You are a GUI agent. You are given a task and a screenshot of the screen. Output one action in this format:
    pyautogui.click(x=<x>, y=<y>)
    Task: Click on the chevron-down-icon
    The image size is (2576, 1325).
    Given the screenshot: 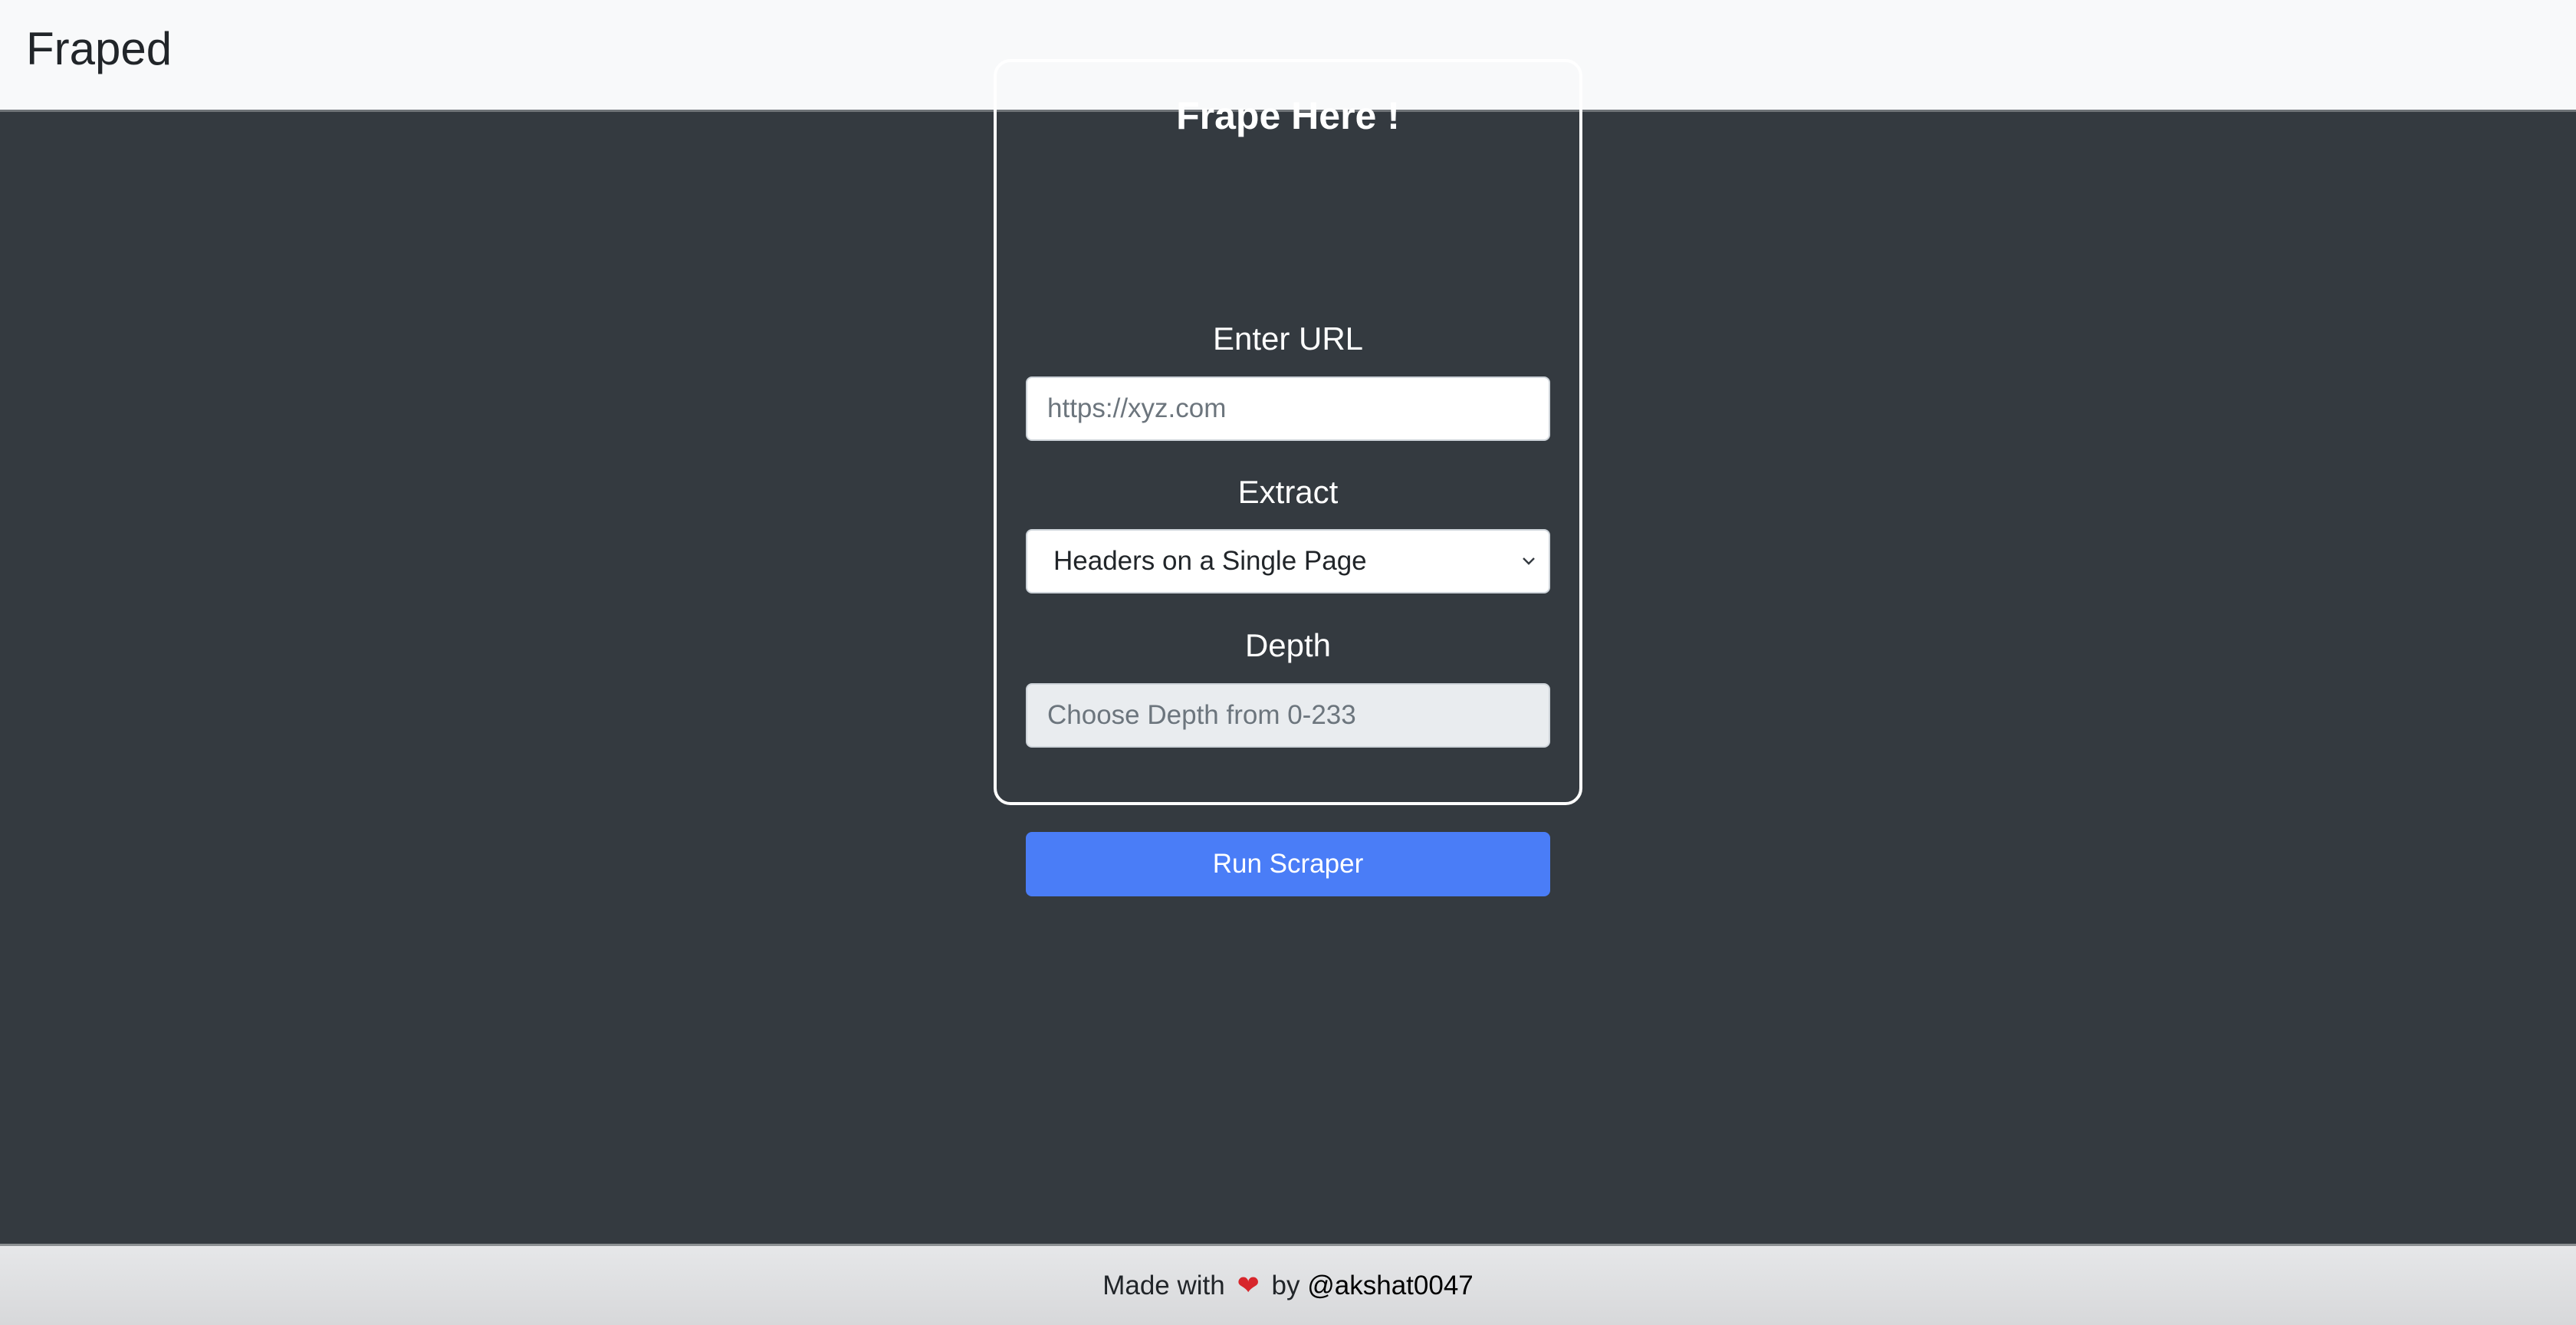 What is the action you would take?
    pyautogui.click(x=1529, y=561)
    